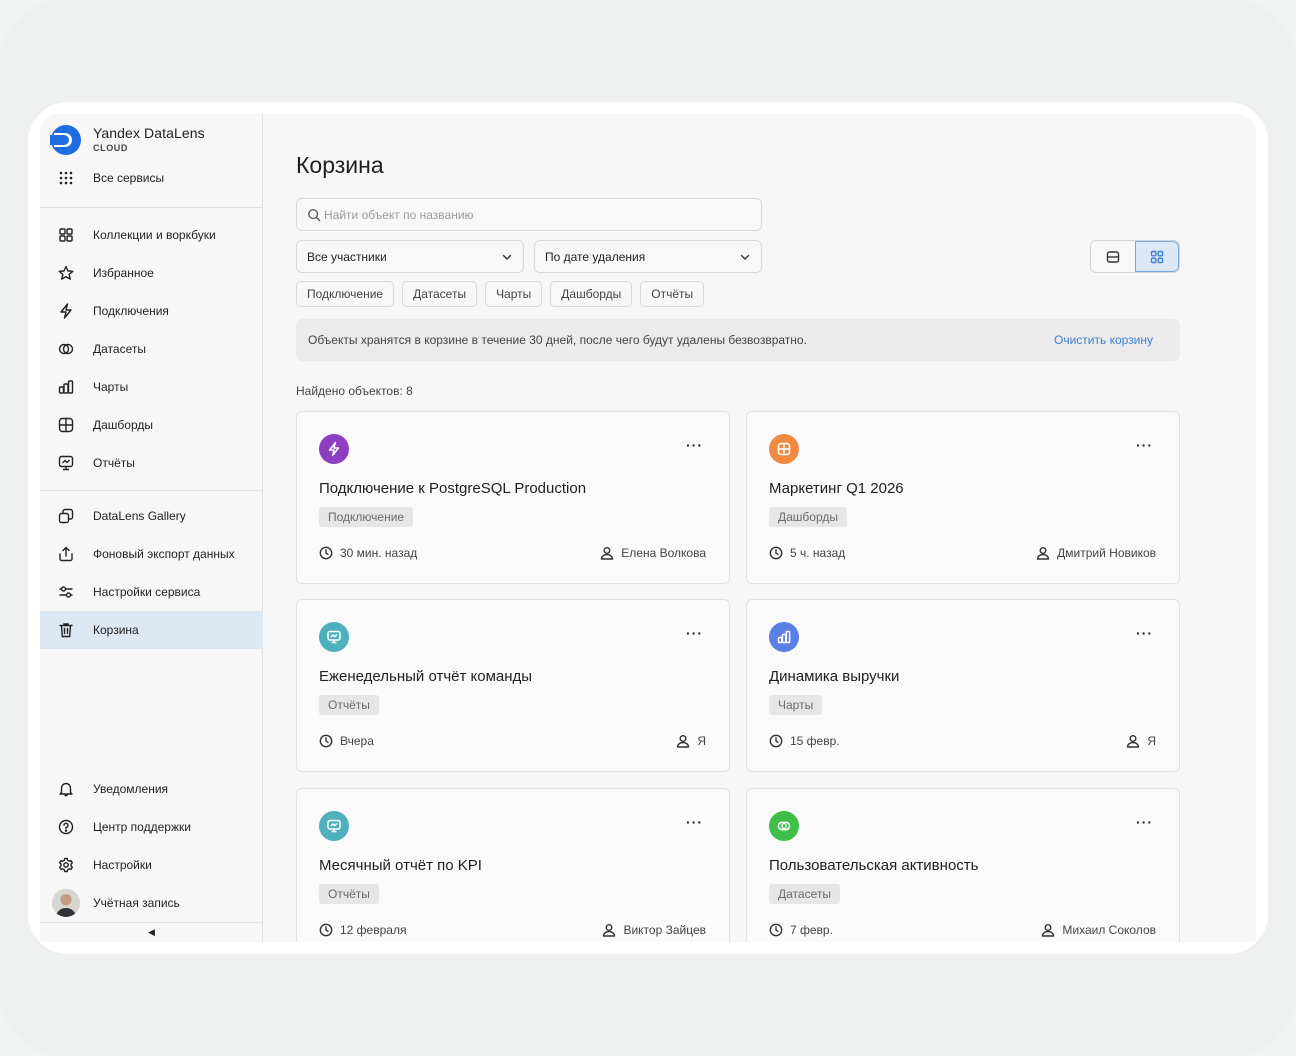  Describe the element at coordinates (66, 630) in the screenshot. I see `trash-icon` at that location.